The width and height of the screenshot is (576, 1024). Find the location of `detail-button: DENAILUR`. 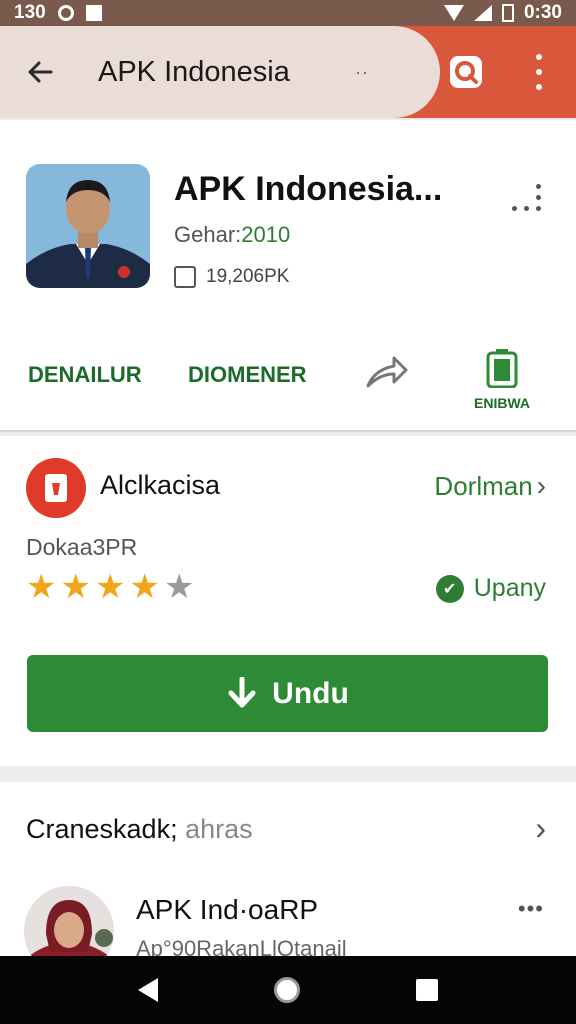

detail-button: DENAILUR is located at coordinates (85, 375).